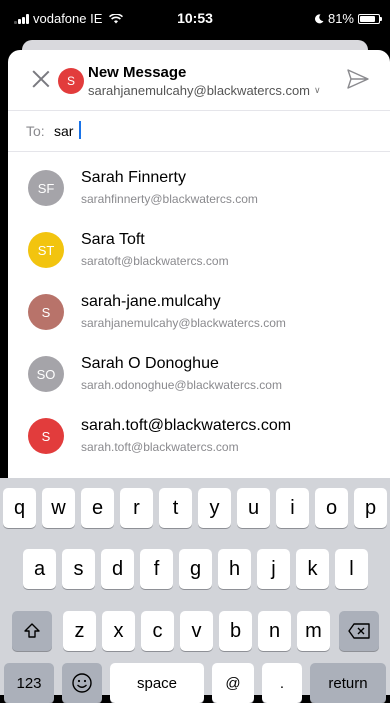 This screenshot has height=703, width=390. What do you see at coordinates (175, 508) in the screenshot?
I see `key-t: t` at bounding box center [175, 508].